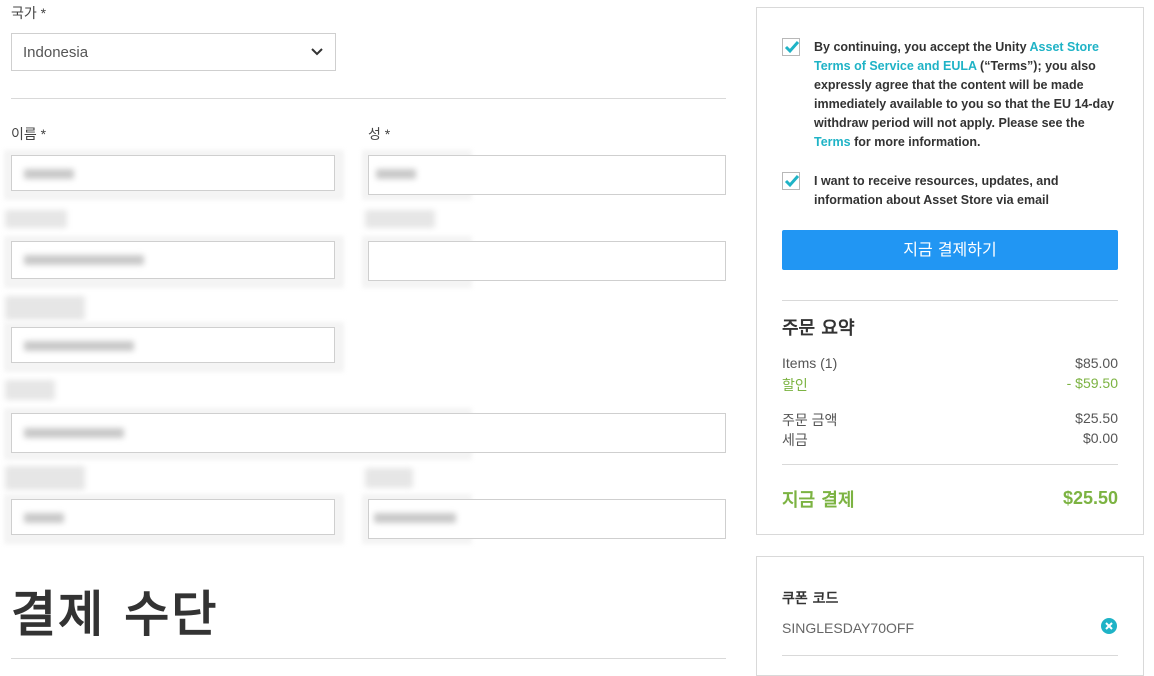 This screenshot has width=1154, height=676. What do you see at coordinates (818, 500) in the screenshot?
I see `total-label: 지금 결제` at bounding box center [818, 500].